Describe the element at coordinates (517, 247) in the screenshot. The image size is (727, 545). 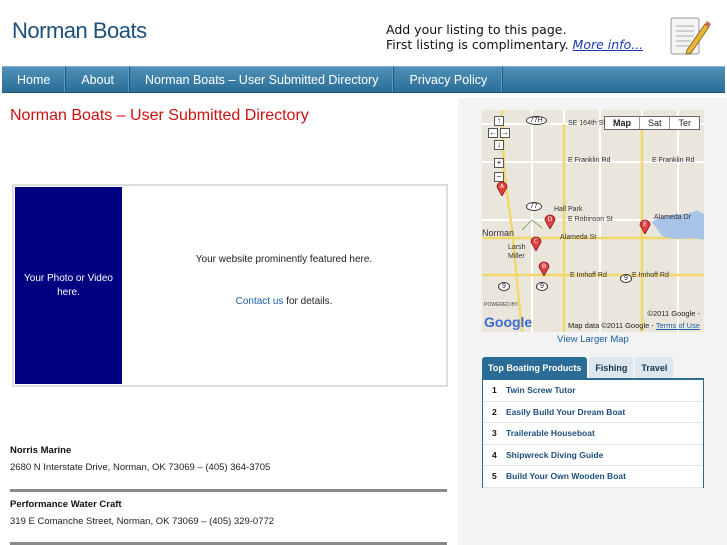
I see `map-label: Larsh` at that location.